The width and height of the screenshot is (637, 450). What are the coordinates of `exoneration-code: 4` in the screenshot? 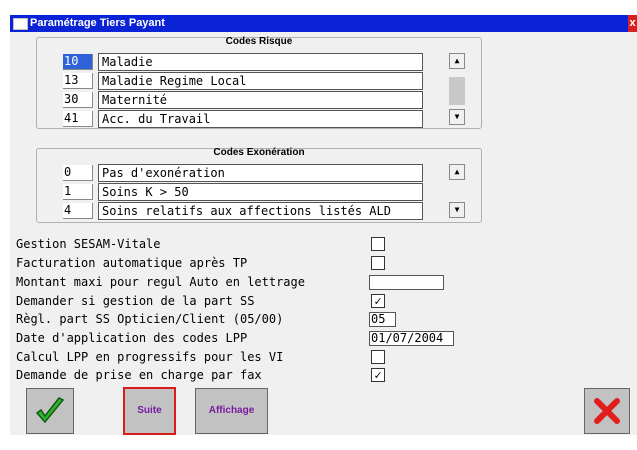 It's located at (78, 211).